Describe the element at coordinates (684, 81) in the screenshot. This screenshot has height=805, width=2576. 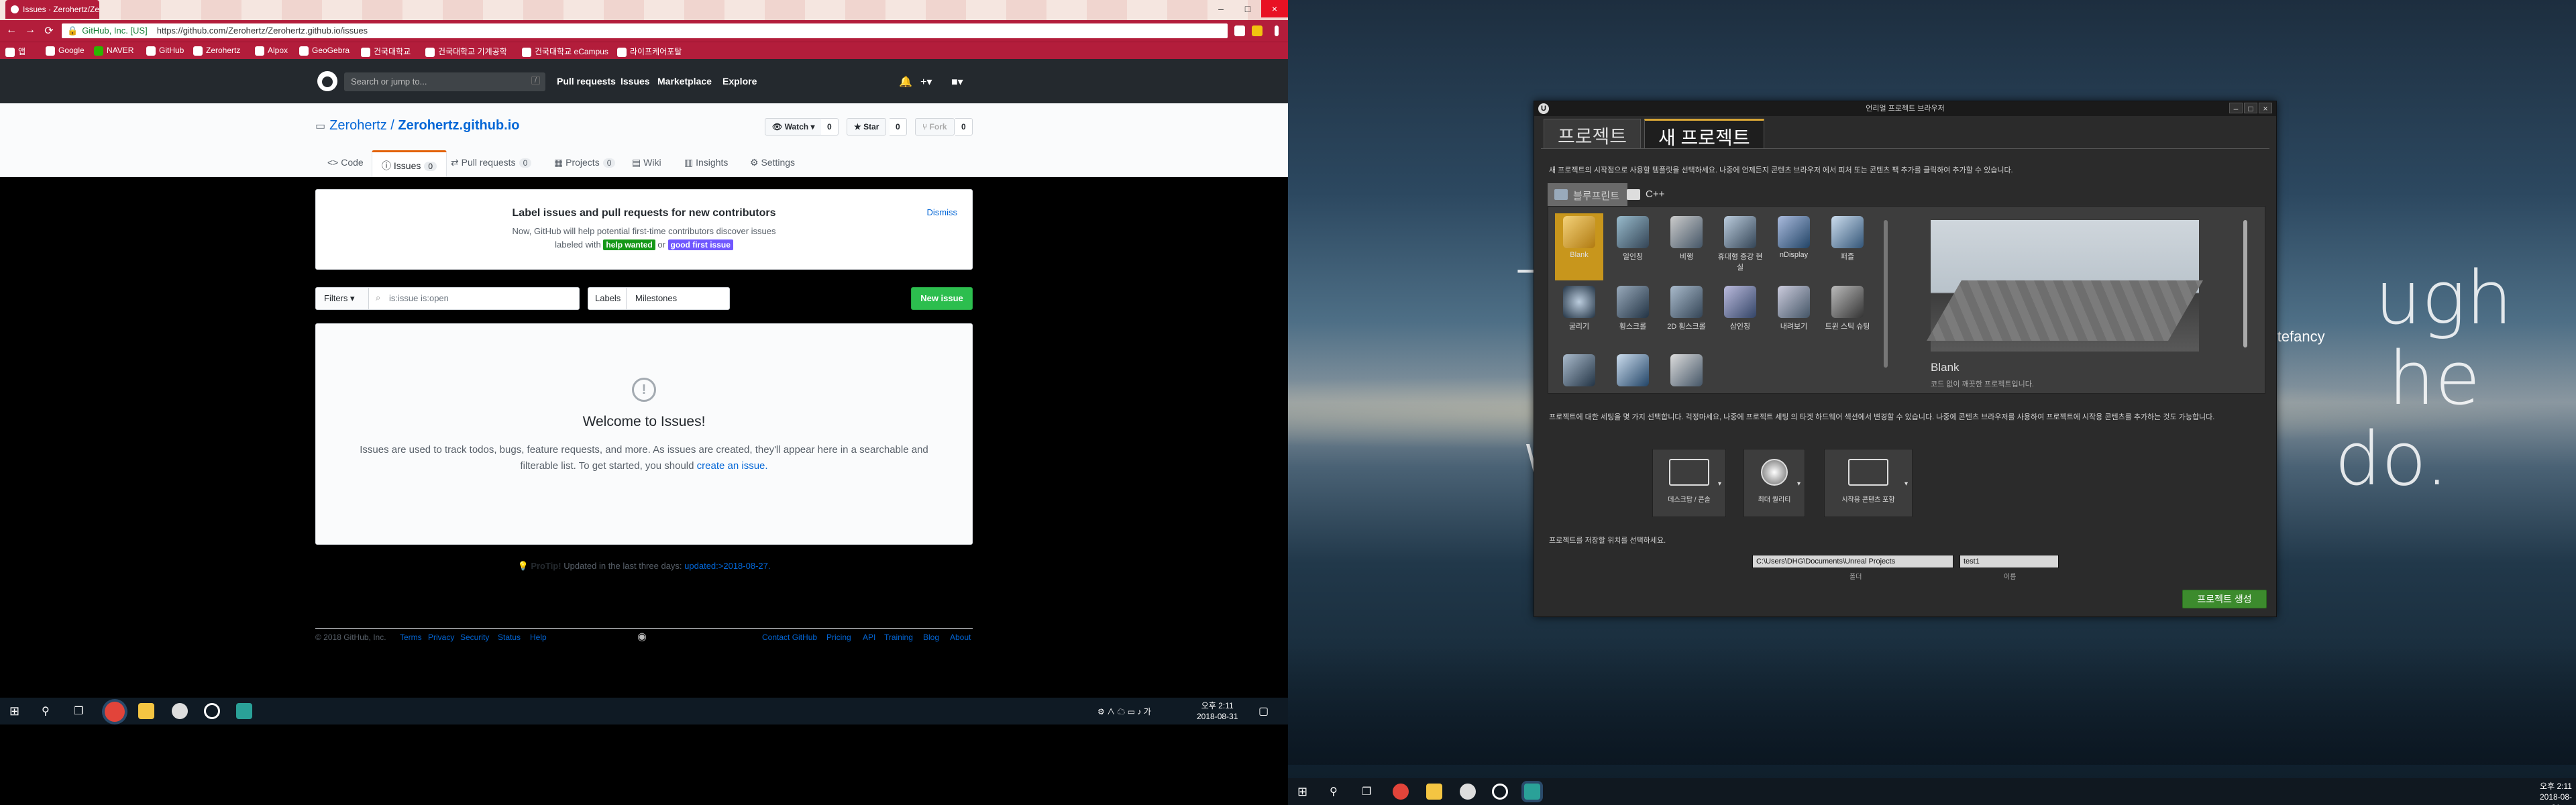
I see `nav-marketplace: Marketplace` at that location.